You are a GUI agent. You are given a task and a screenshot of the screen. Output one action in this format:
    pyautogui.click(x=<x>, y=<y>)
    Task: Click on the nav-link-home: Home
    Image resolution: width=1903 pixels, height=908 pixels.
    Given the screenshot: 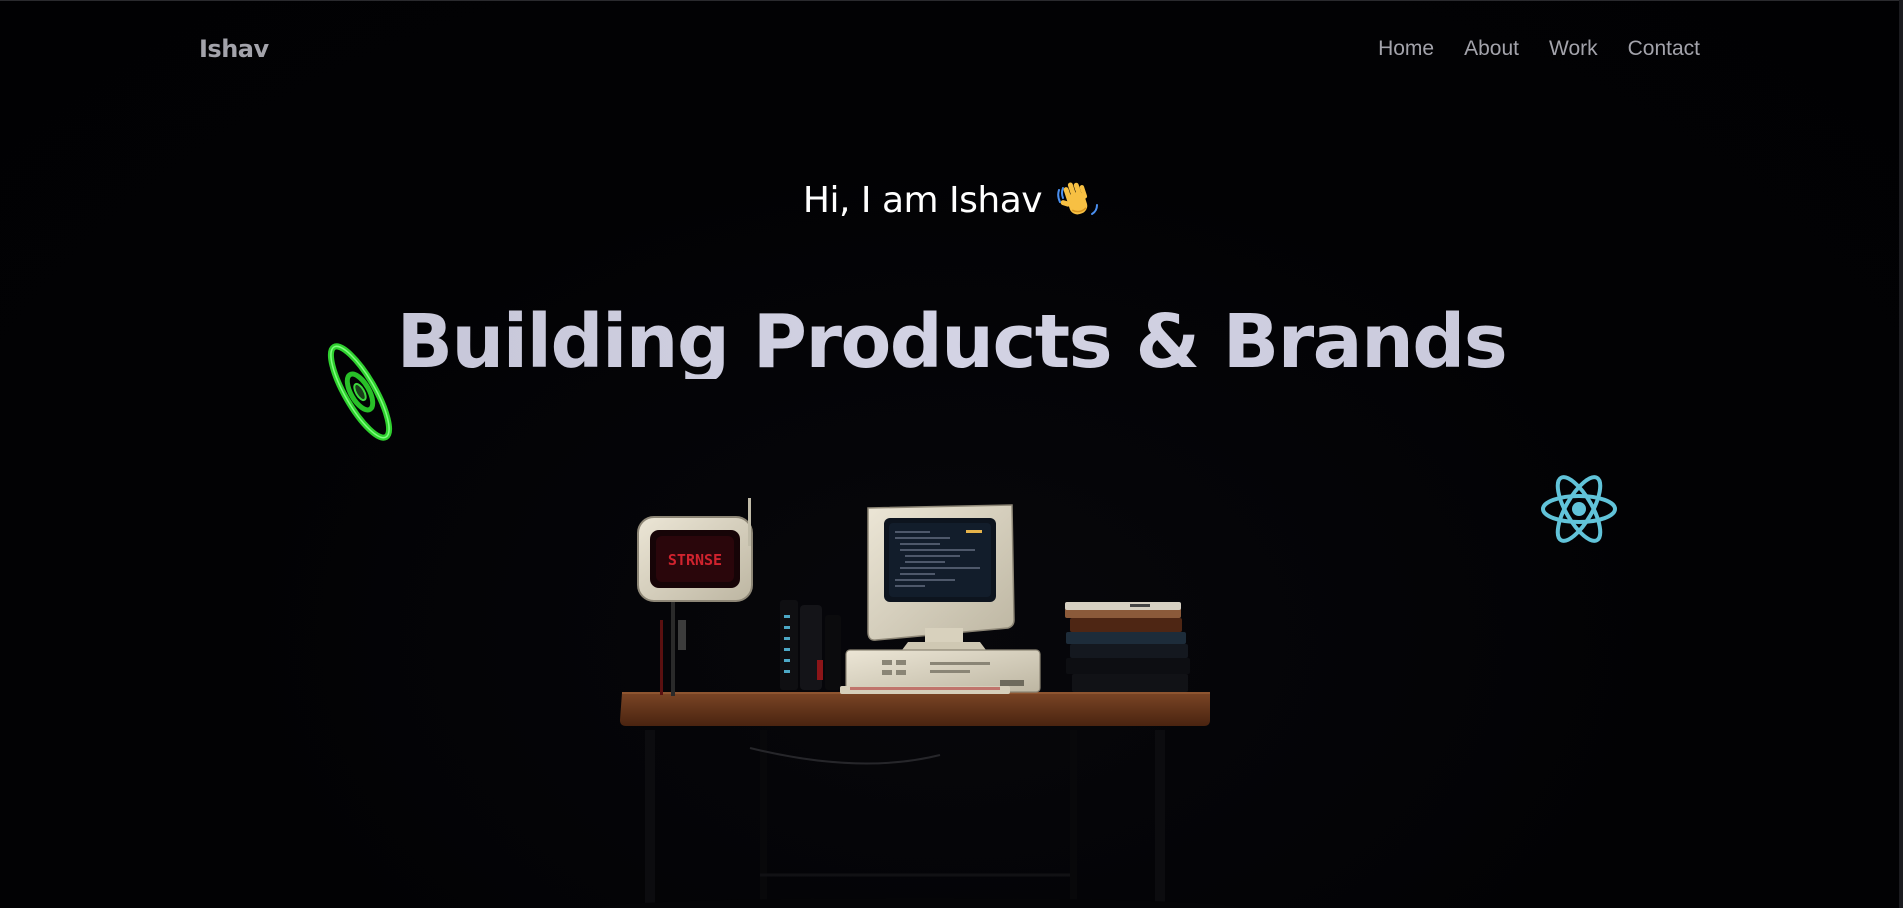 What is the action you would take?
    pyautogui.click(x=1406, y=49)
    